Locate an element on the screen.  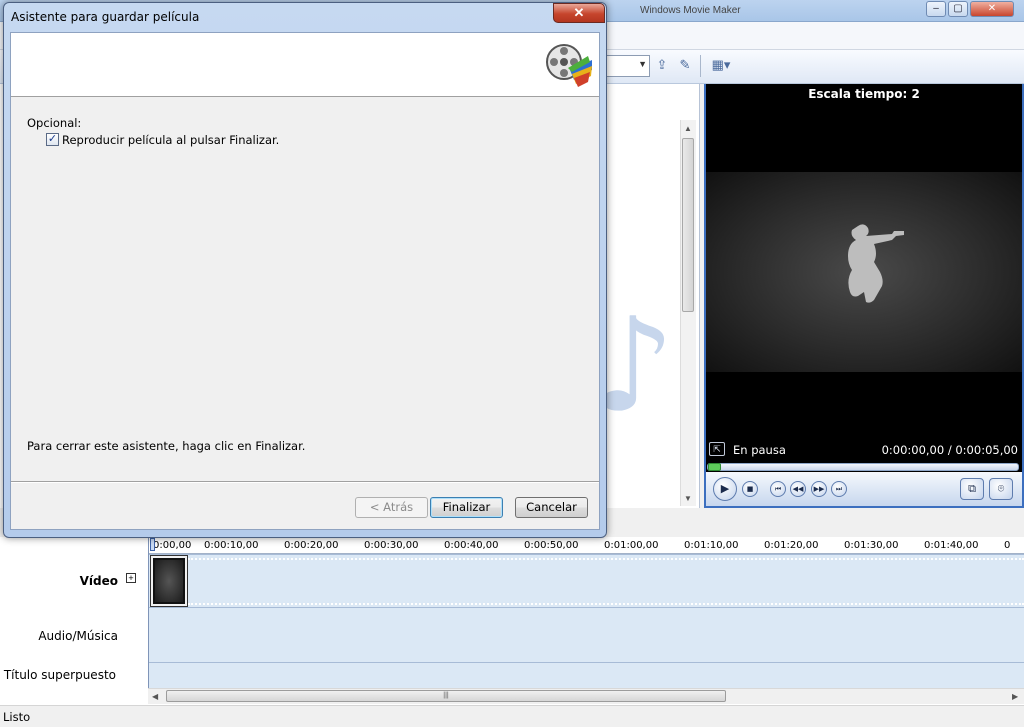
scroll-down-icon: ▼ is located at coordinates (688, 498).